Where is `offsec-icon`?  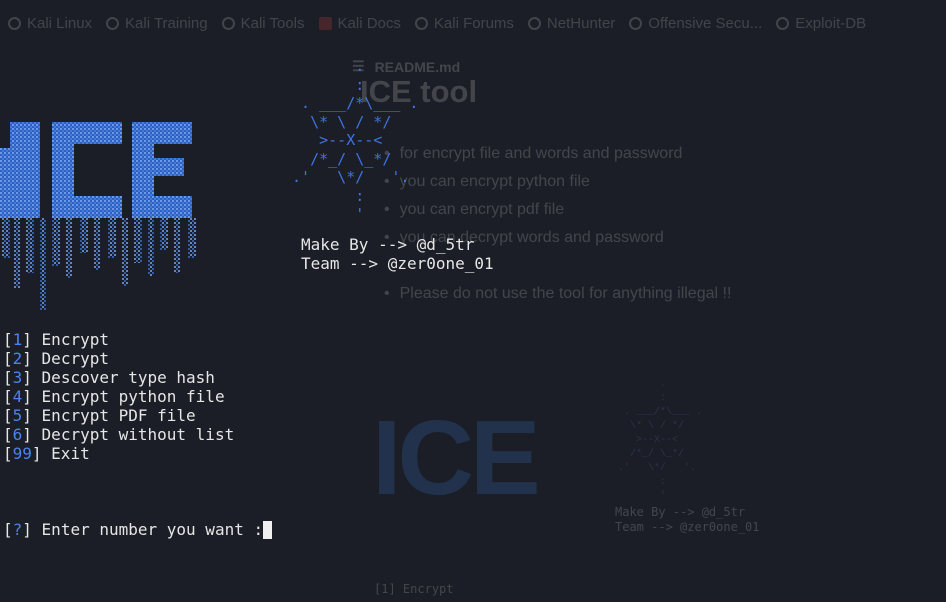
offsec-icon is located at coordinates (636, 23).